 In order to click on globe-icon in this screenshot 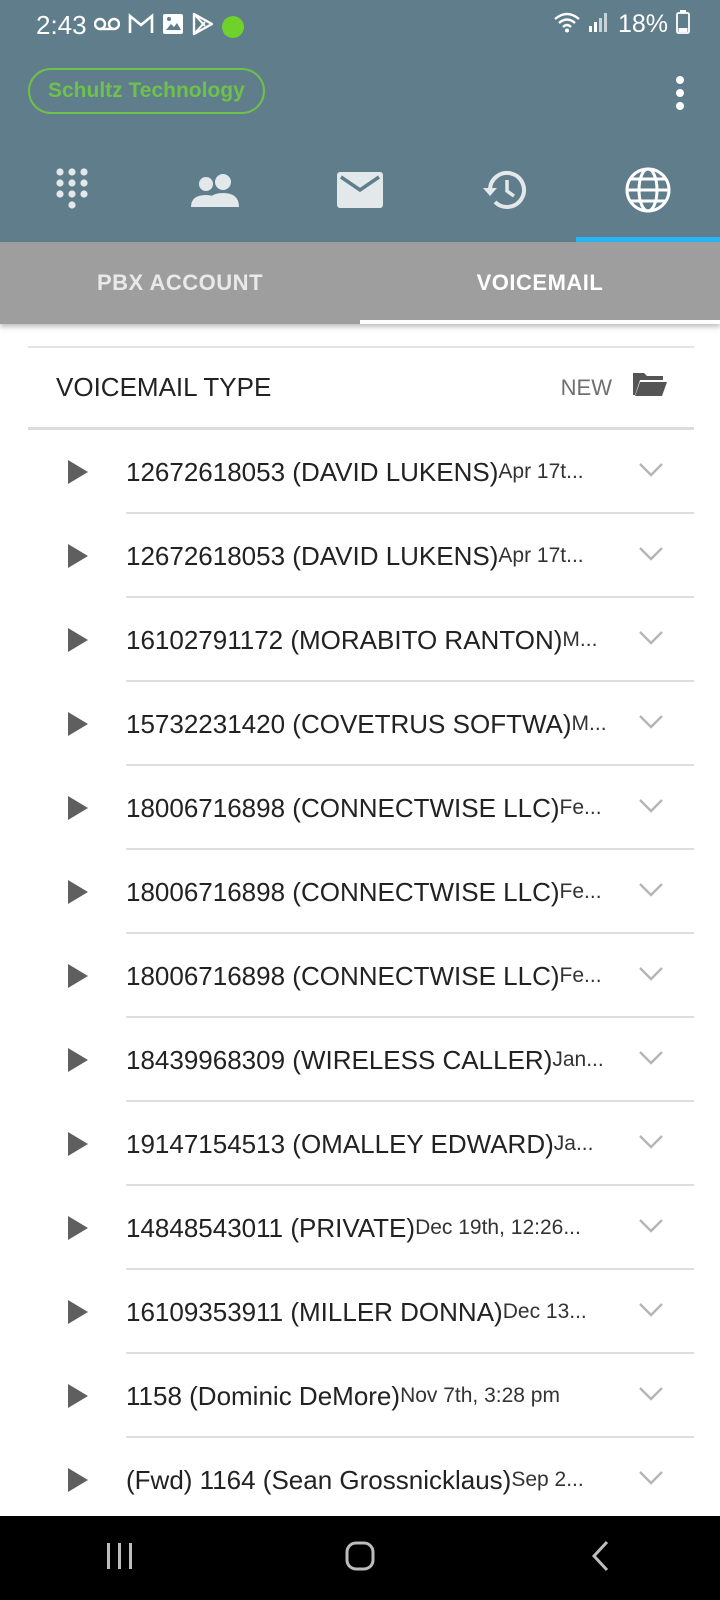, I will do `click(648, 192)`.